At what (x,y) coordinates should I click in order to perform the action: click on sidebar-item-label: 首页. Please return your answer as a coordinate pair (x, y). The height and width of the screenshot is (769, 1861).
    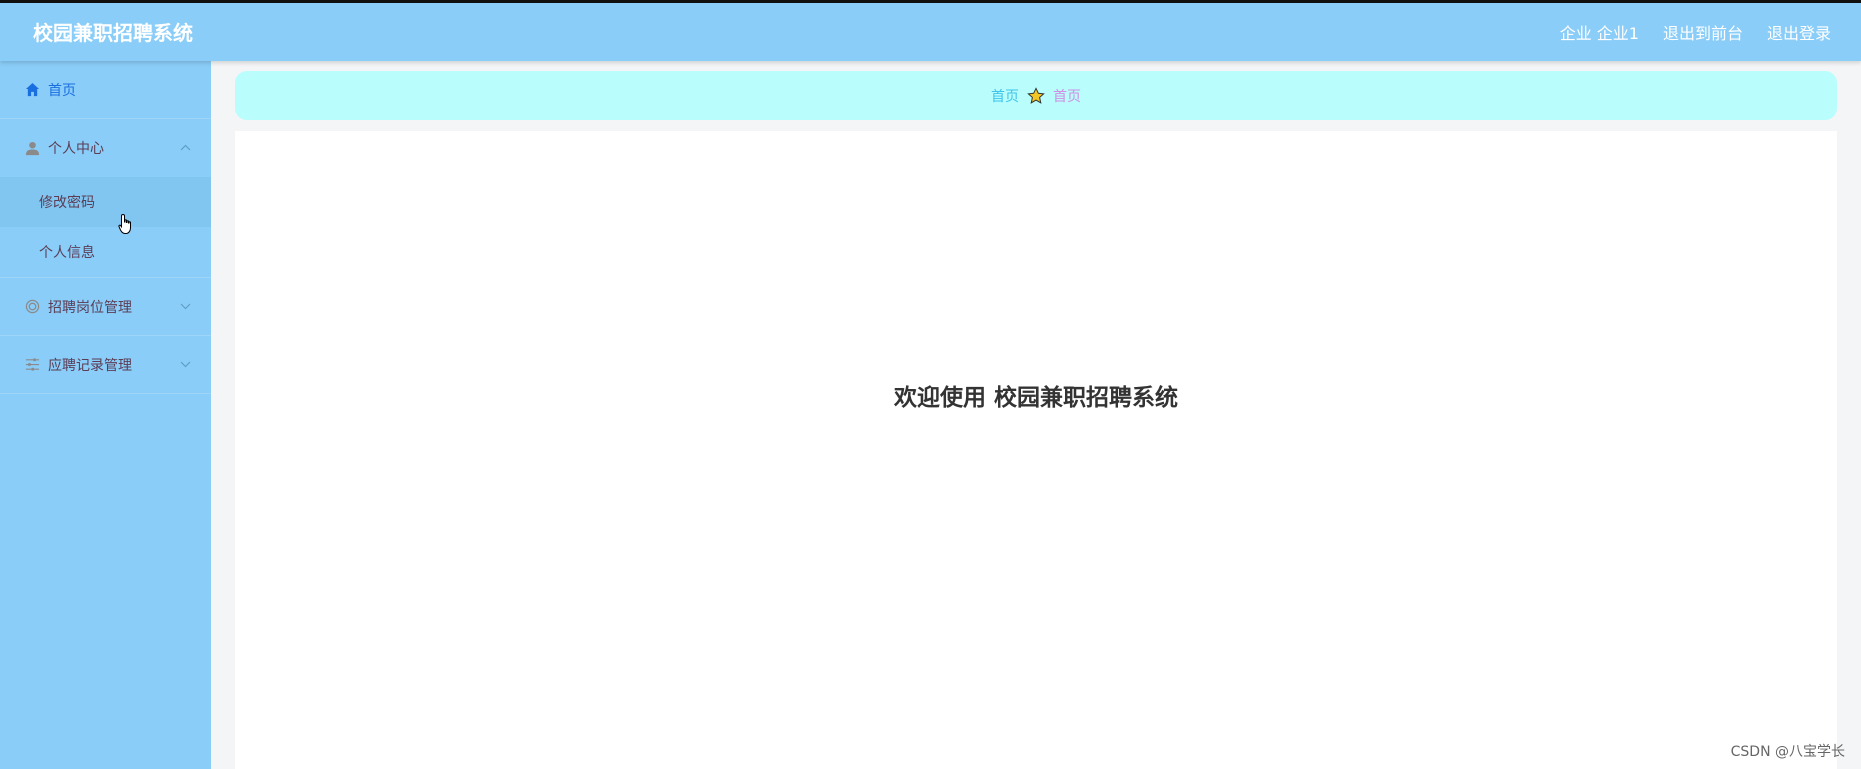
    Looking at the image, I should click on (62, 90).